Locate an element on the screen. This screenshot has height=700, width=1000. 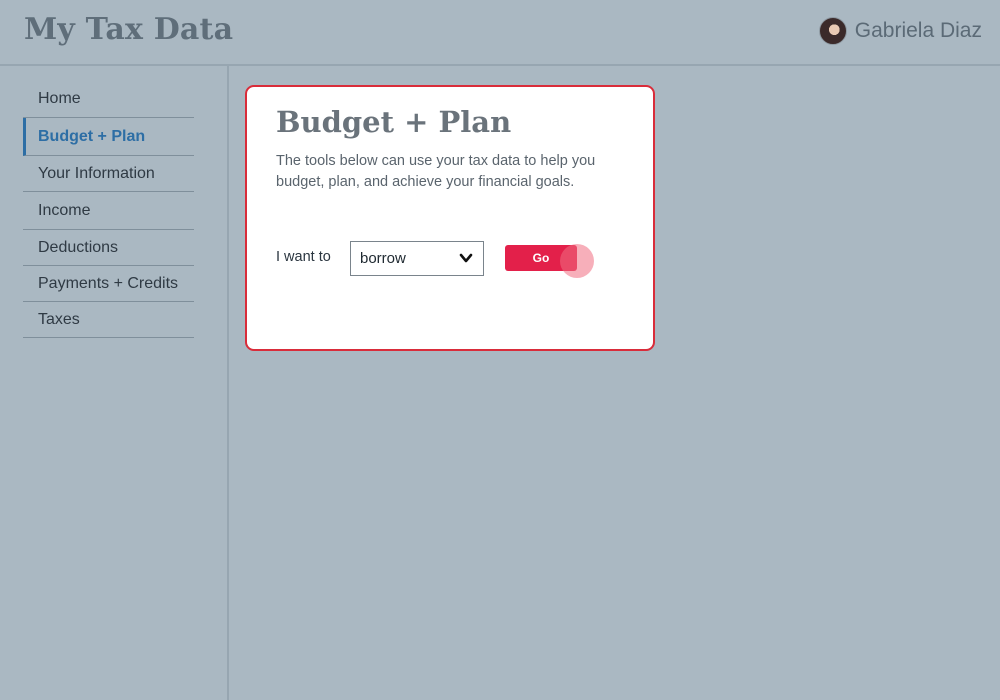
sidebar-item-budget-plan: Budget + Plan is located at coordinates (108, 137).